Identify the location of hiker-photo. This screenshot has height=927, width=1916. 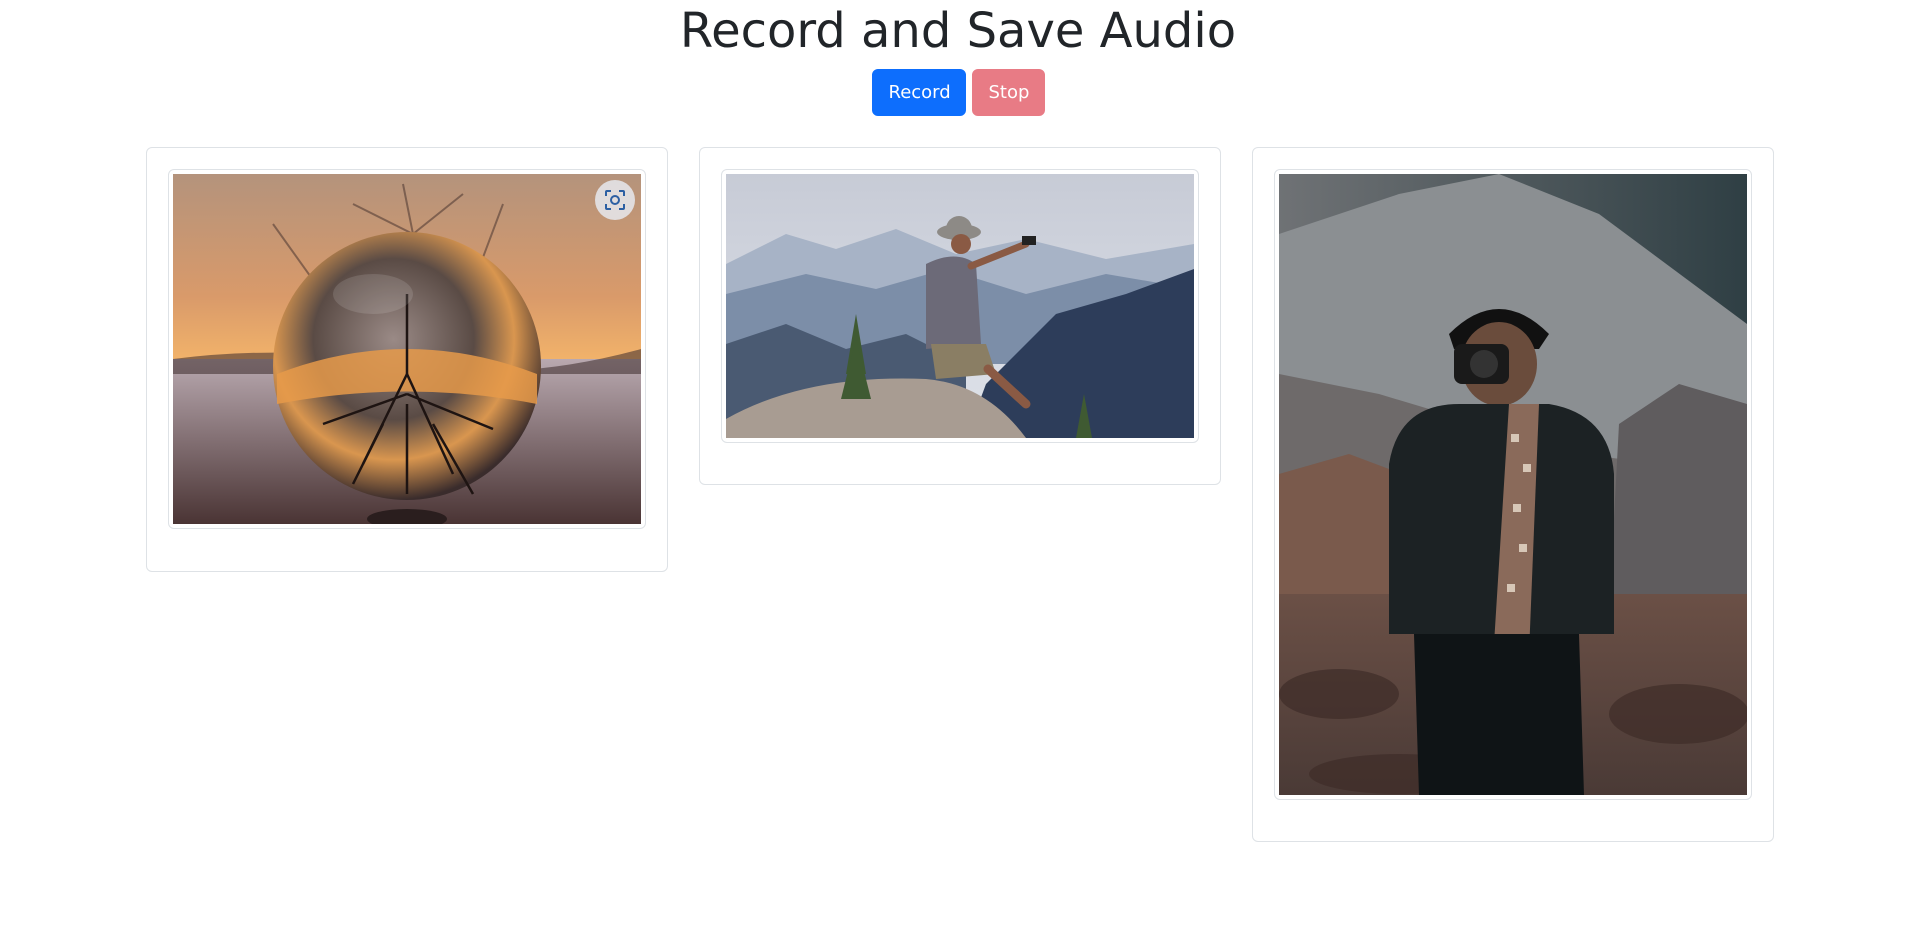
(960, 306).